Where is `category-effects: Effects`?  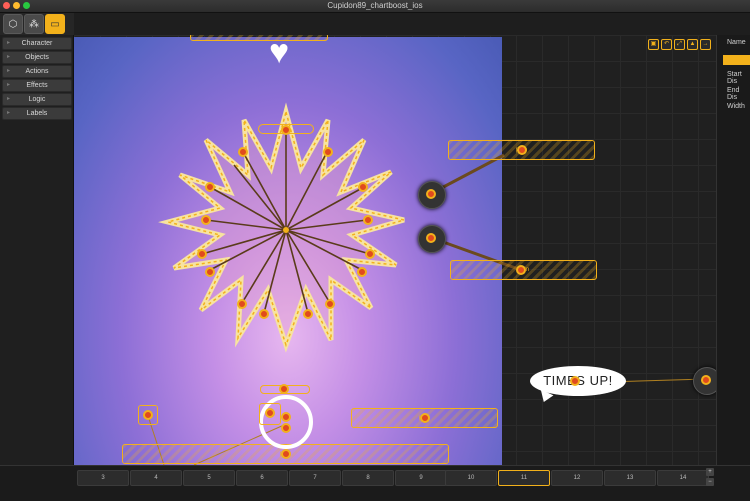
category-effects: Effects is located at coordinates (37, 85).